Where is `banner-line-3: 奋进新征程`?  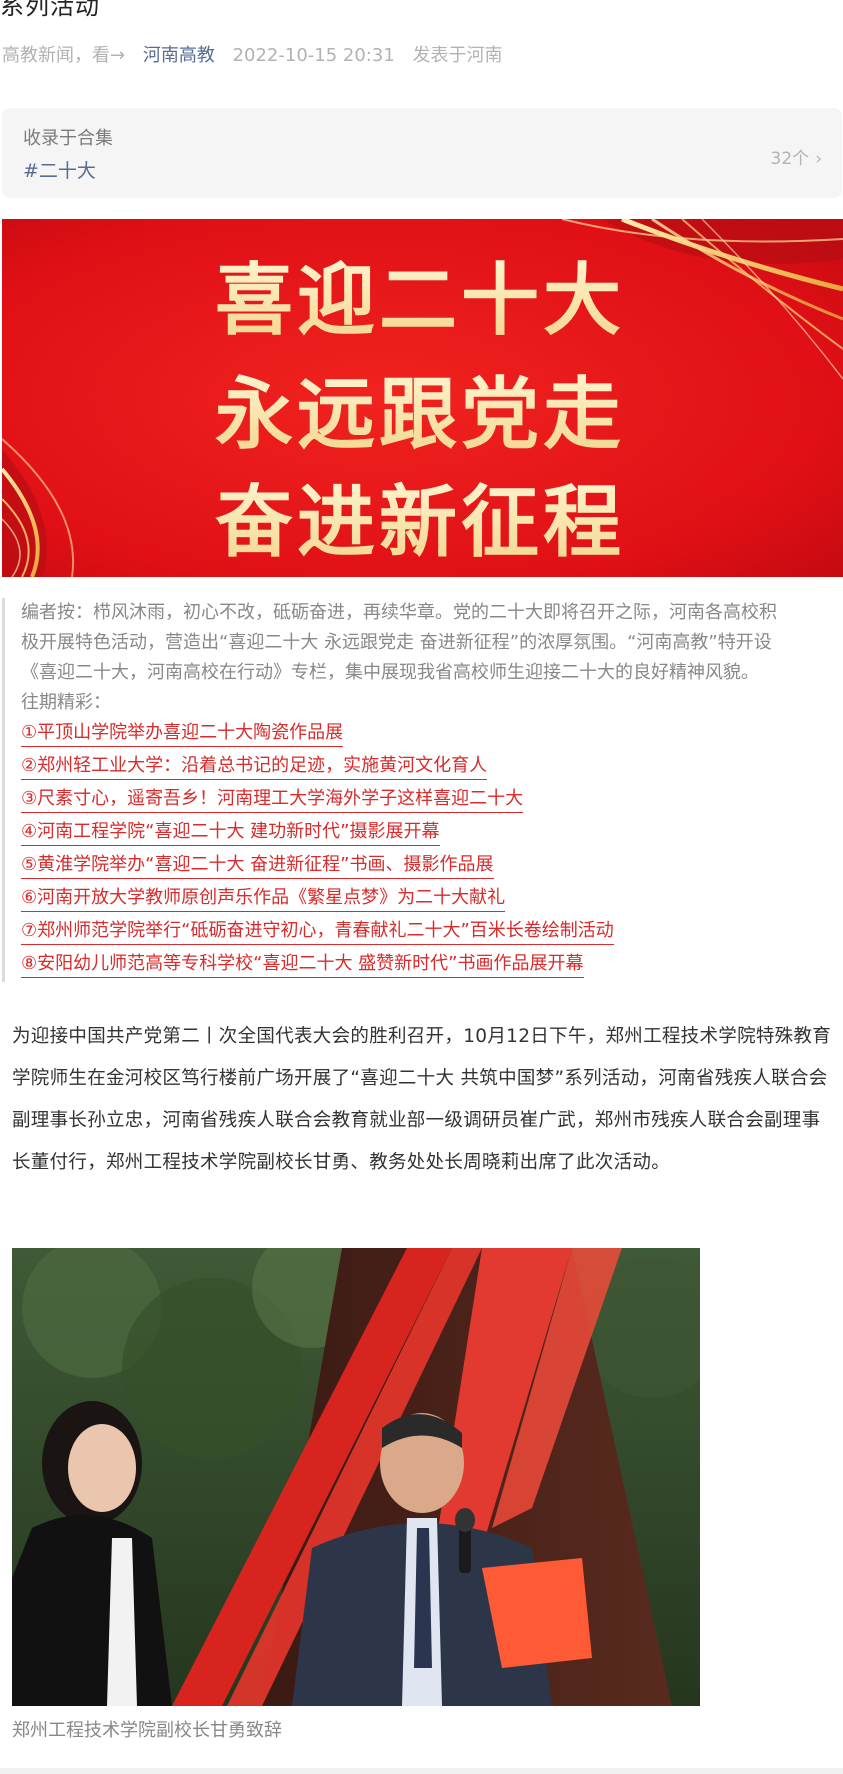 banner-line-3: 奋进新征程 is located at coordinates (420, 523).